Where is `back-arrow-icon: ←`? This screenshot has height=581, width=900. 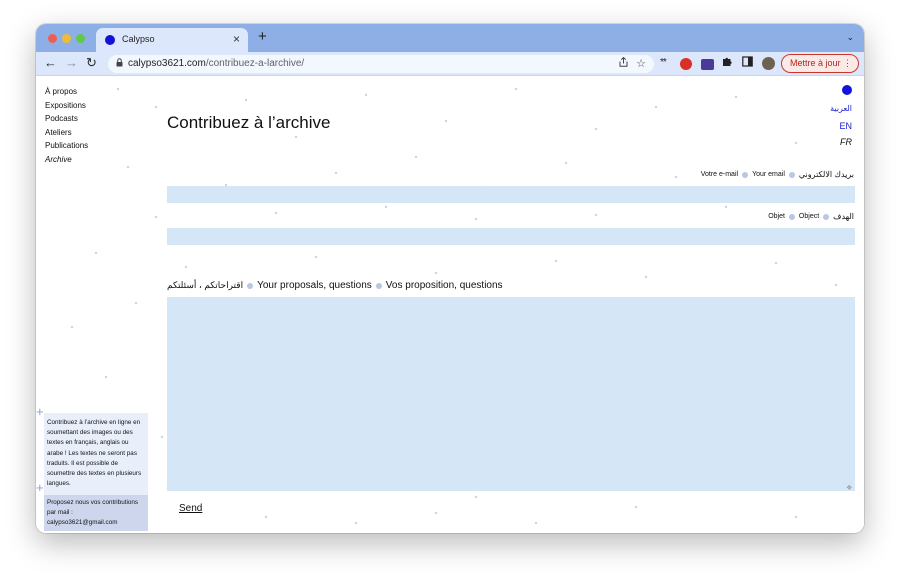
back-arrow-icon: ← is located at coordinates (50, 63).